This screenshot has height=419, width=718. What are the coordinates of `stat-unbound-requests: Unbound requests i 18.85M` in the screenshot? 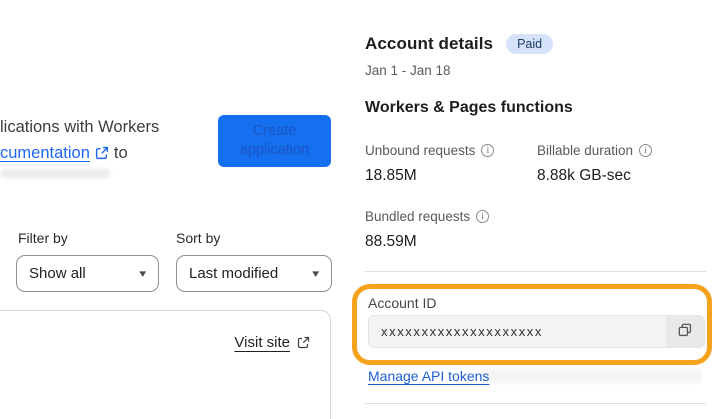 It's located at (430, 164).